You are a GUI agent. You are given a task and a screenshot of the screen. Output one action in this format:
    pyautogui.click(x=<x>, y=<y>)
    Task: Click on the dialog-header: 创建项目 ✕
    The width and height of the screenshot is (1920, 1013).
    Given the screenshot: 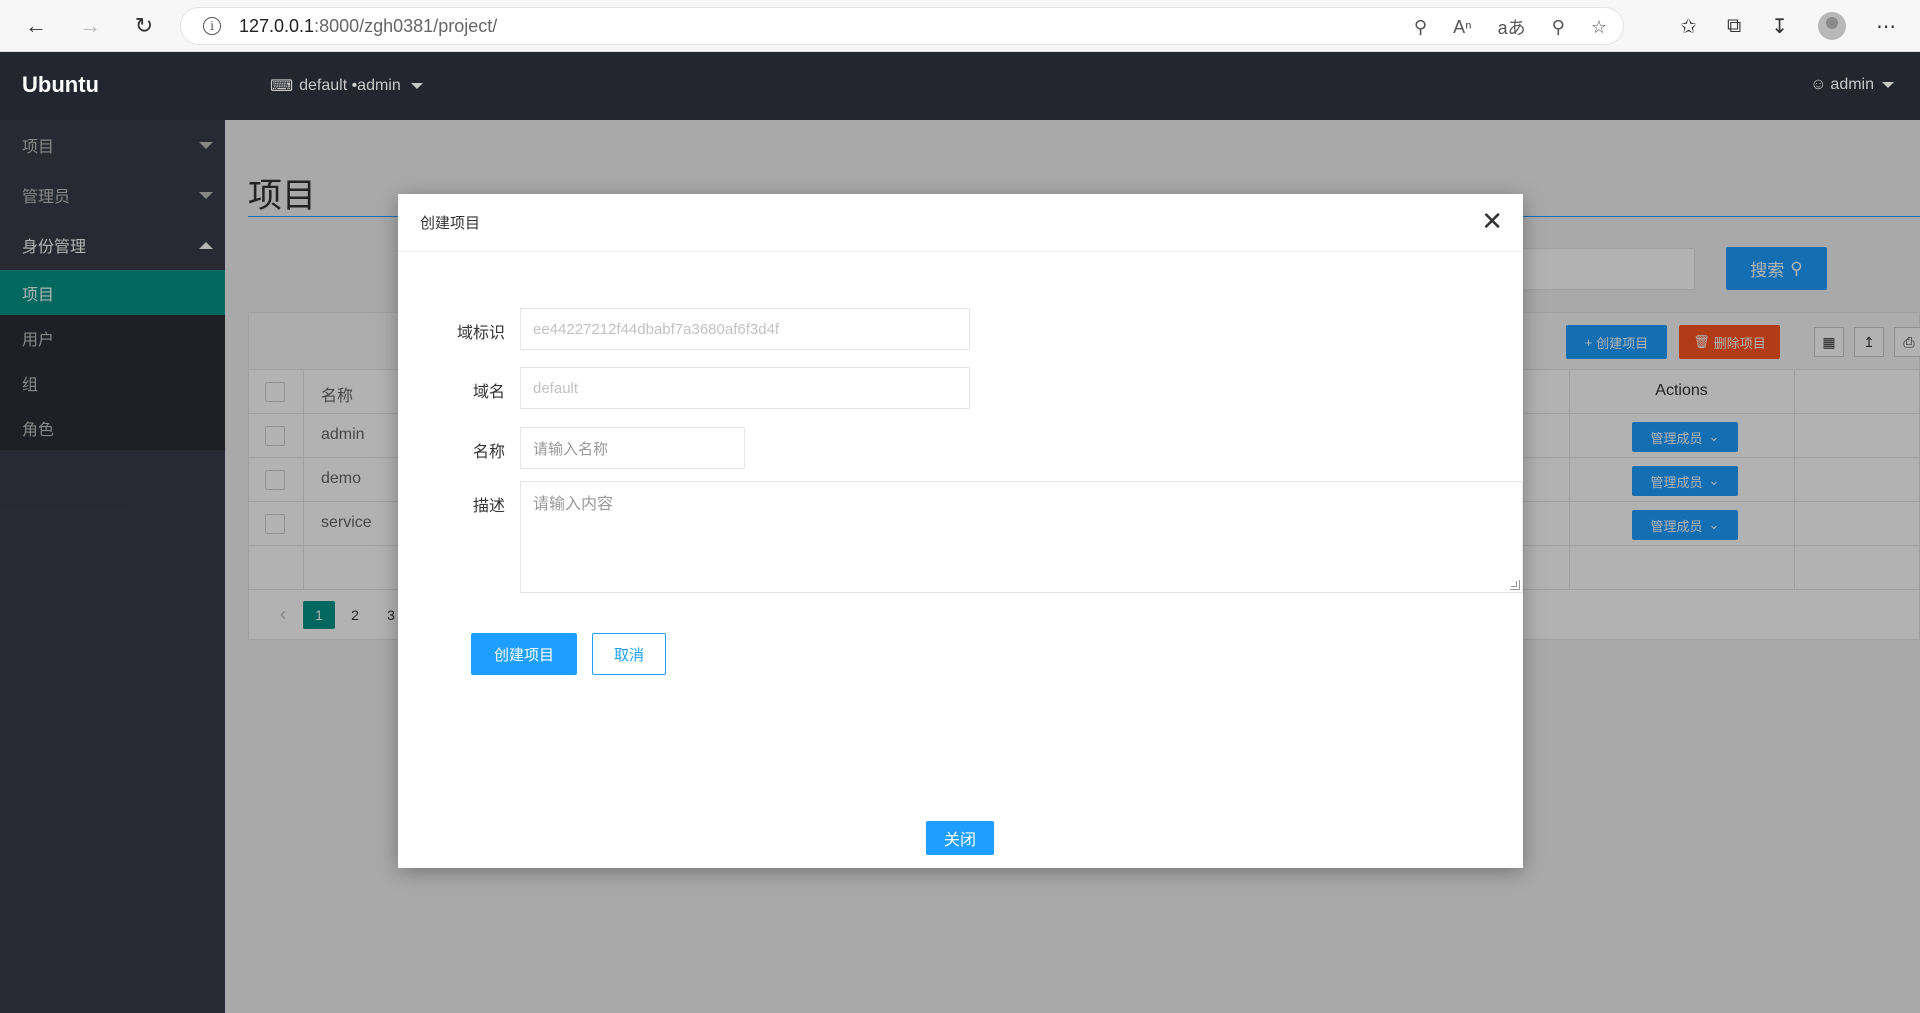 What is the action you would take?
    pyautogui.click(x=960, y=223)
    